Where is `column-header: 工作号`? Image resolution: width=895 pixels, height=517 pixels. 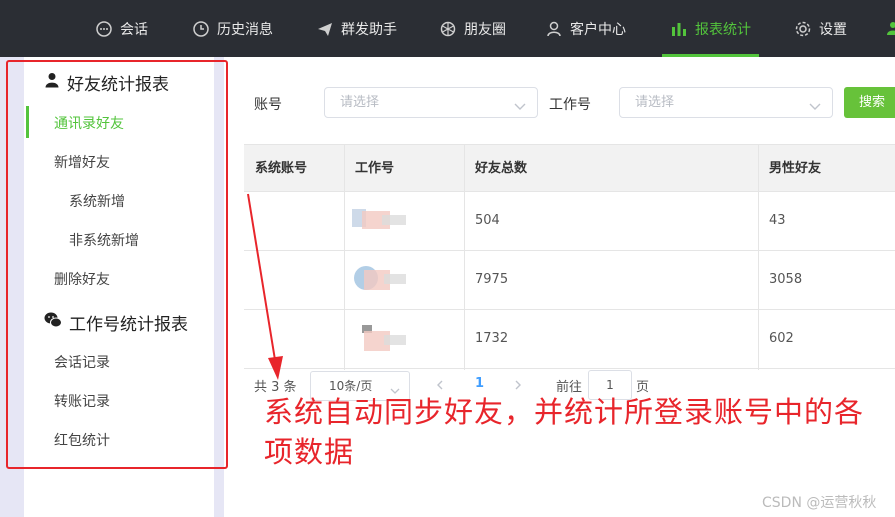 column-header: 工作号 is located at coordinates (375, 168).